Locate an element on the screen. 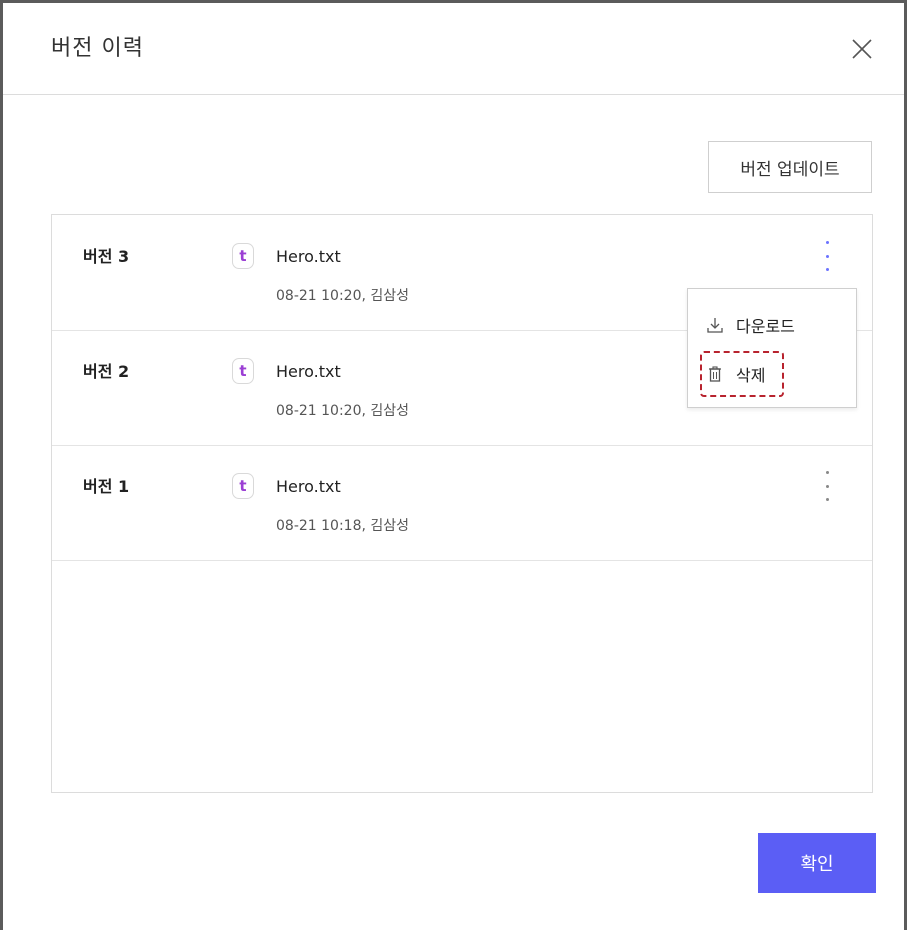  dialog-header: 버전 이력 is located at coordinates (453, 49).